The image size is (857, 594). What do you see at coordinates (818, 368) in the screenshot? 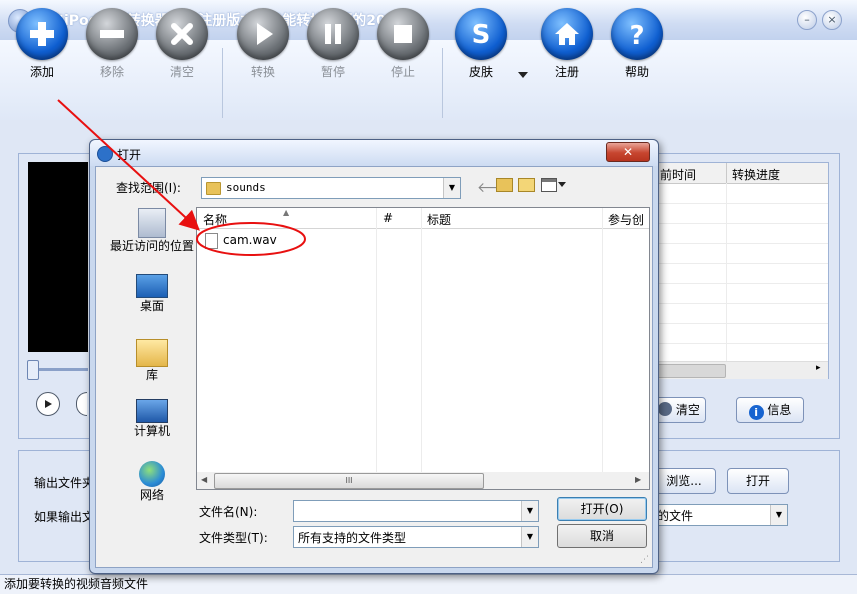
I see `scroll-right-arrow-icon: ▸` at bounding box center [818, 368].